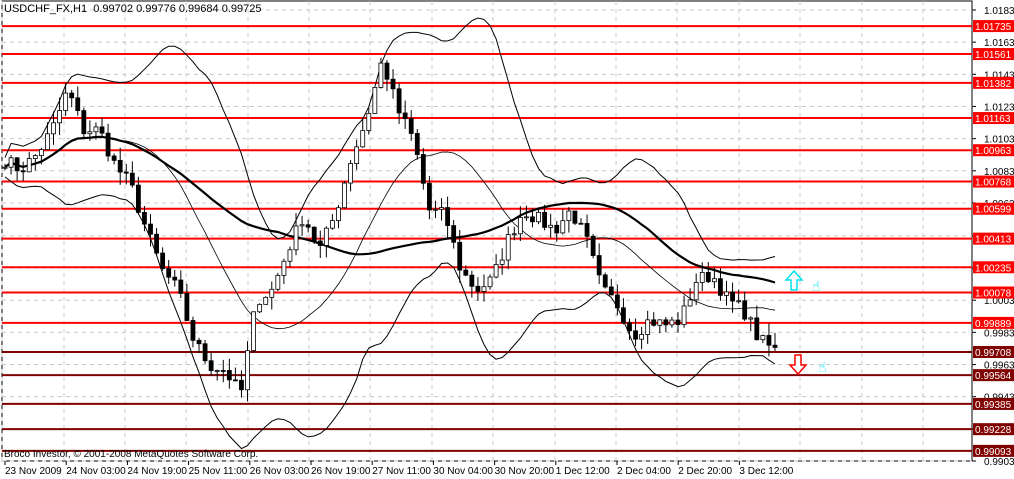 The width and height of the screenshot is (1014, 479). Describe the element at coordinates (583, 471) in the screenshot. I see `x-tick-label: 1 Dec 12:00` at that location.